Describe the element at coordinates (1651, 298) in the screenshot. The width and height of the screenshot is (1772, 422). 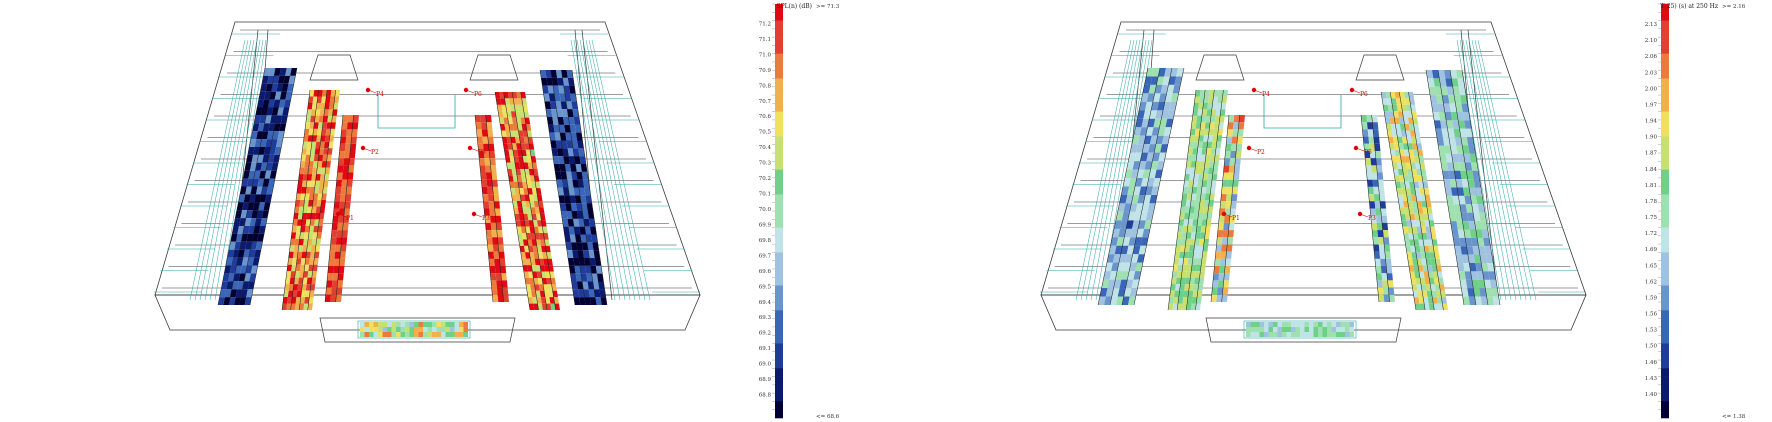
I see `scale-tick-label: 1.59` at that location.